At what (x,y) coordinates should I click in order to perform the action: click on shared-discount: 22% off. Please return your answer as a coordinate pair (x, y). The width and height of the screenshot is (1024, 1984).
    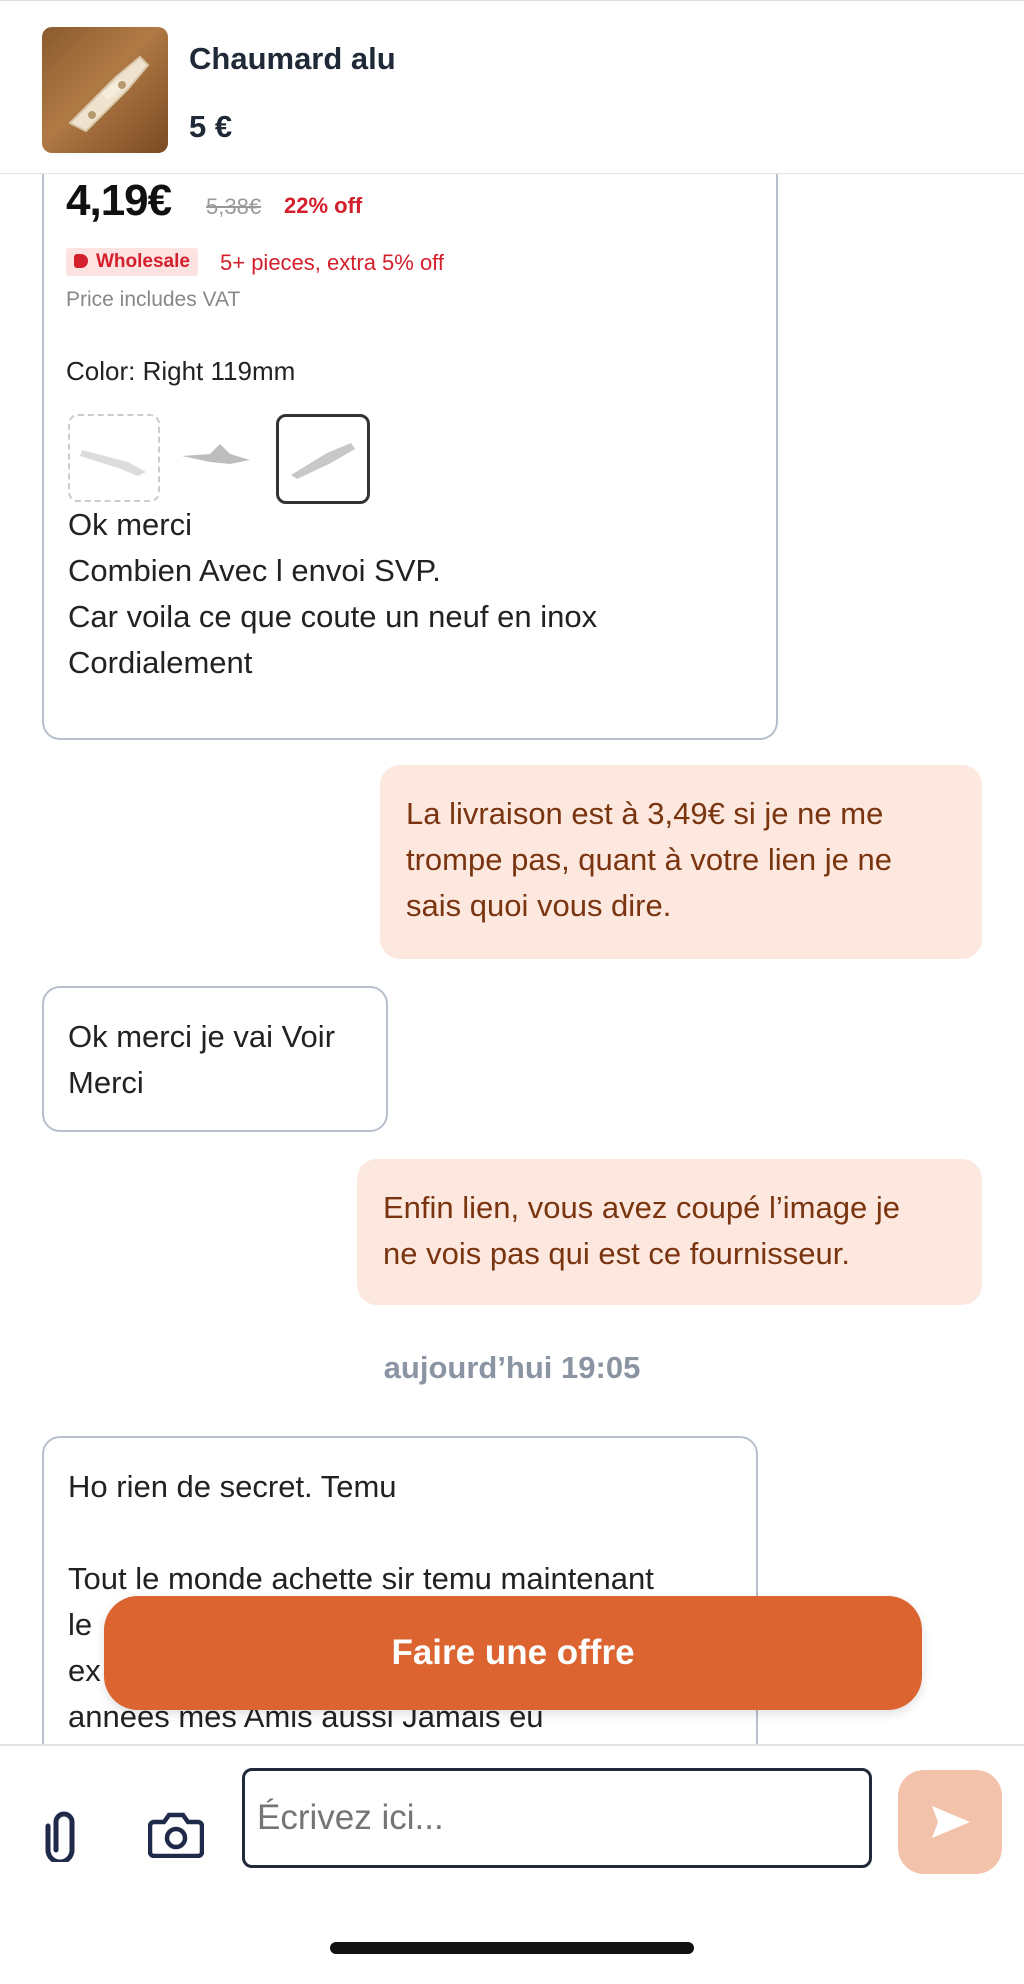
    Looking at the image, I should click on (323, 205).